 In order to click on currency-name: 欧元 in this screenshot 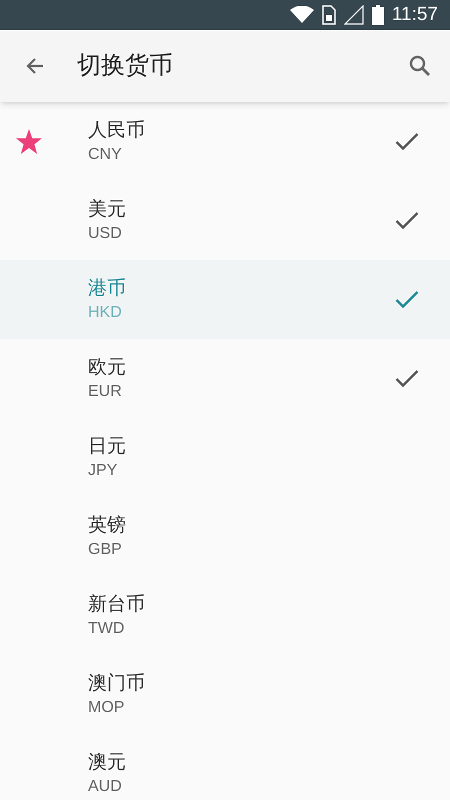, I will do `click(107, 368)`.